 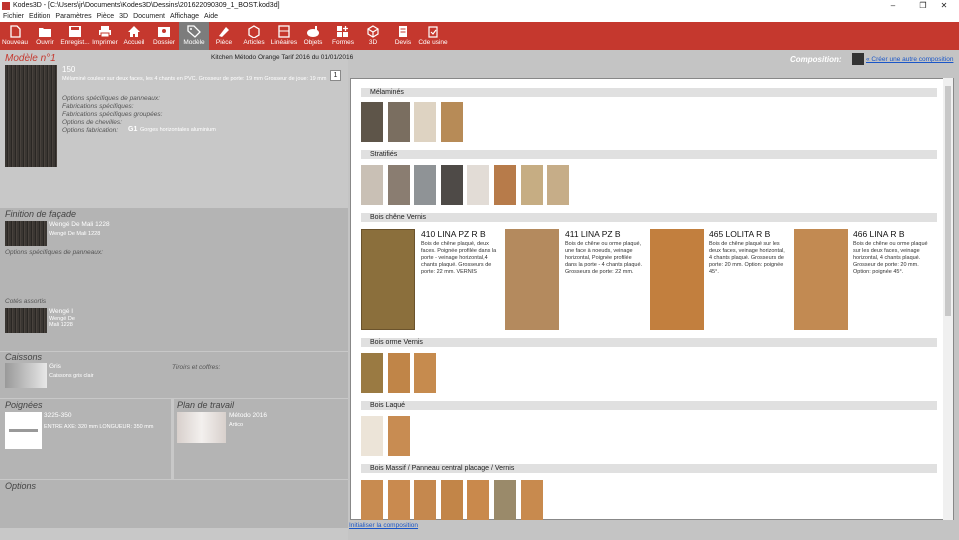 What do you see at coordinates (383, 525) in the screenshot?
I see `reset-composition-link: Initialiser la composition` at bounding box center [383, 525].